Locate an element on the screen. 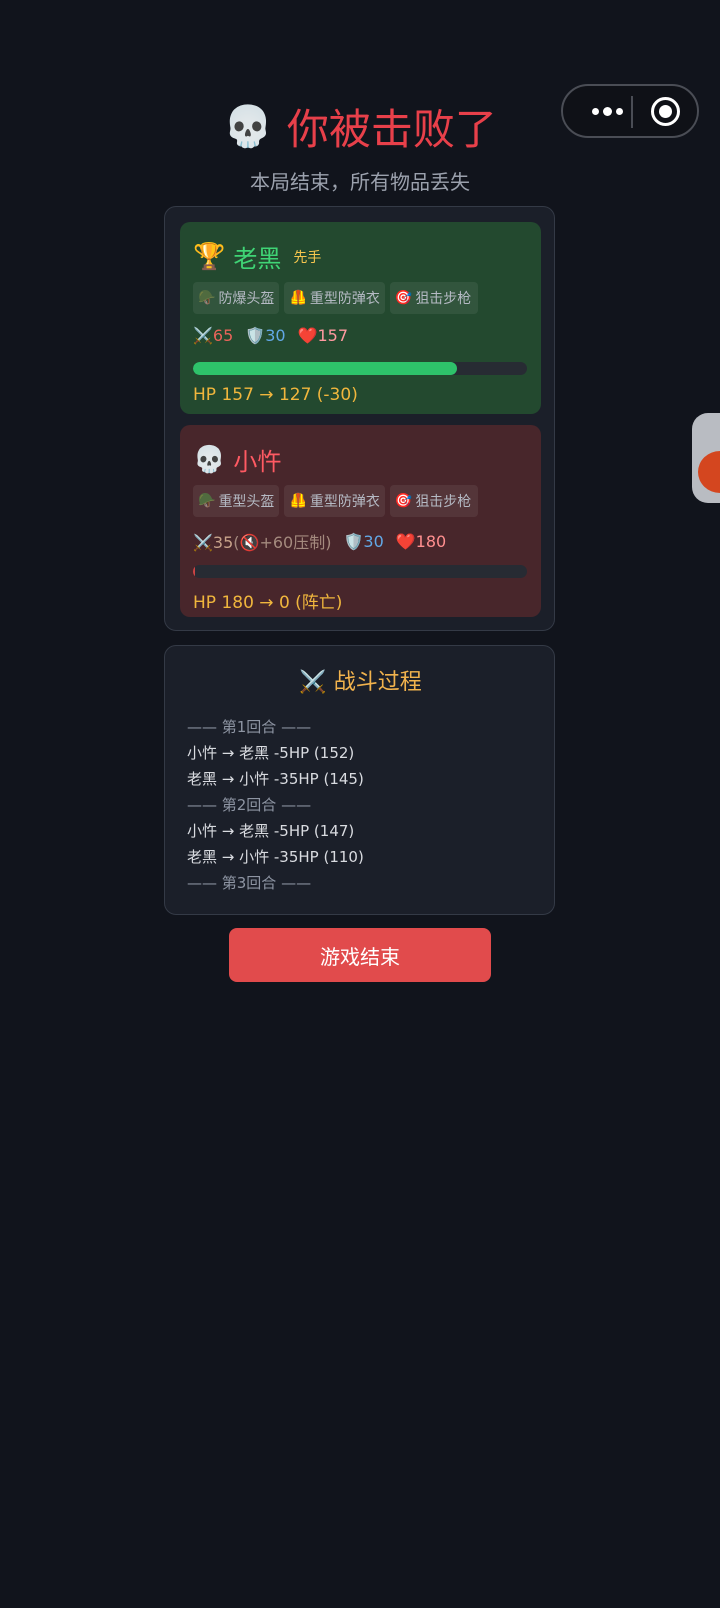 This screenshot has height=1608, width=720. winner-equipment: 🪖 防爆头盔 🦺 重型防弹衣 🎯 狙击步枪 is located at coordinates (335, 298).